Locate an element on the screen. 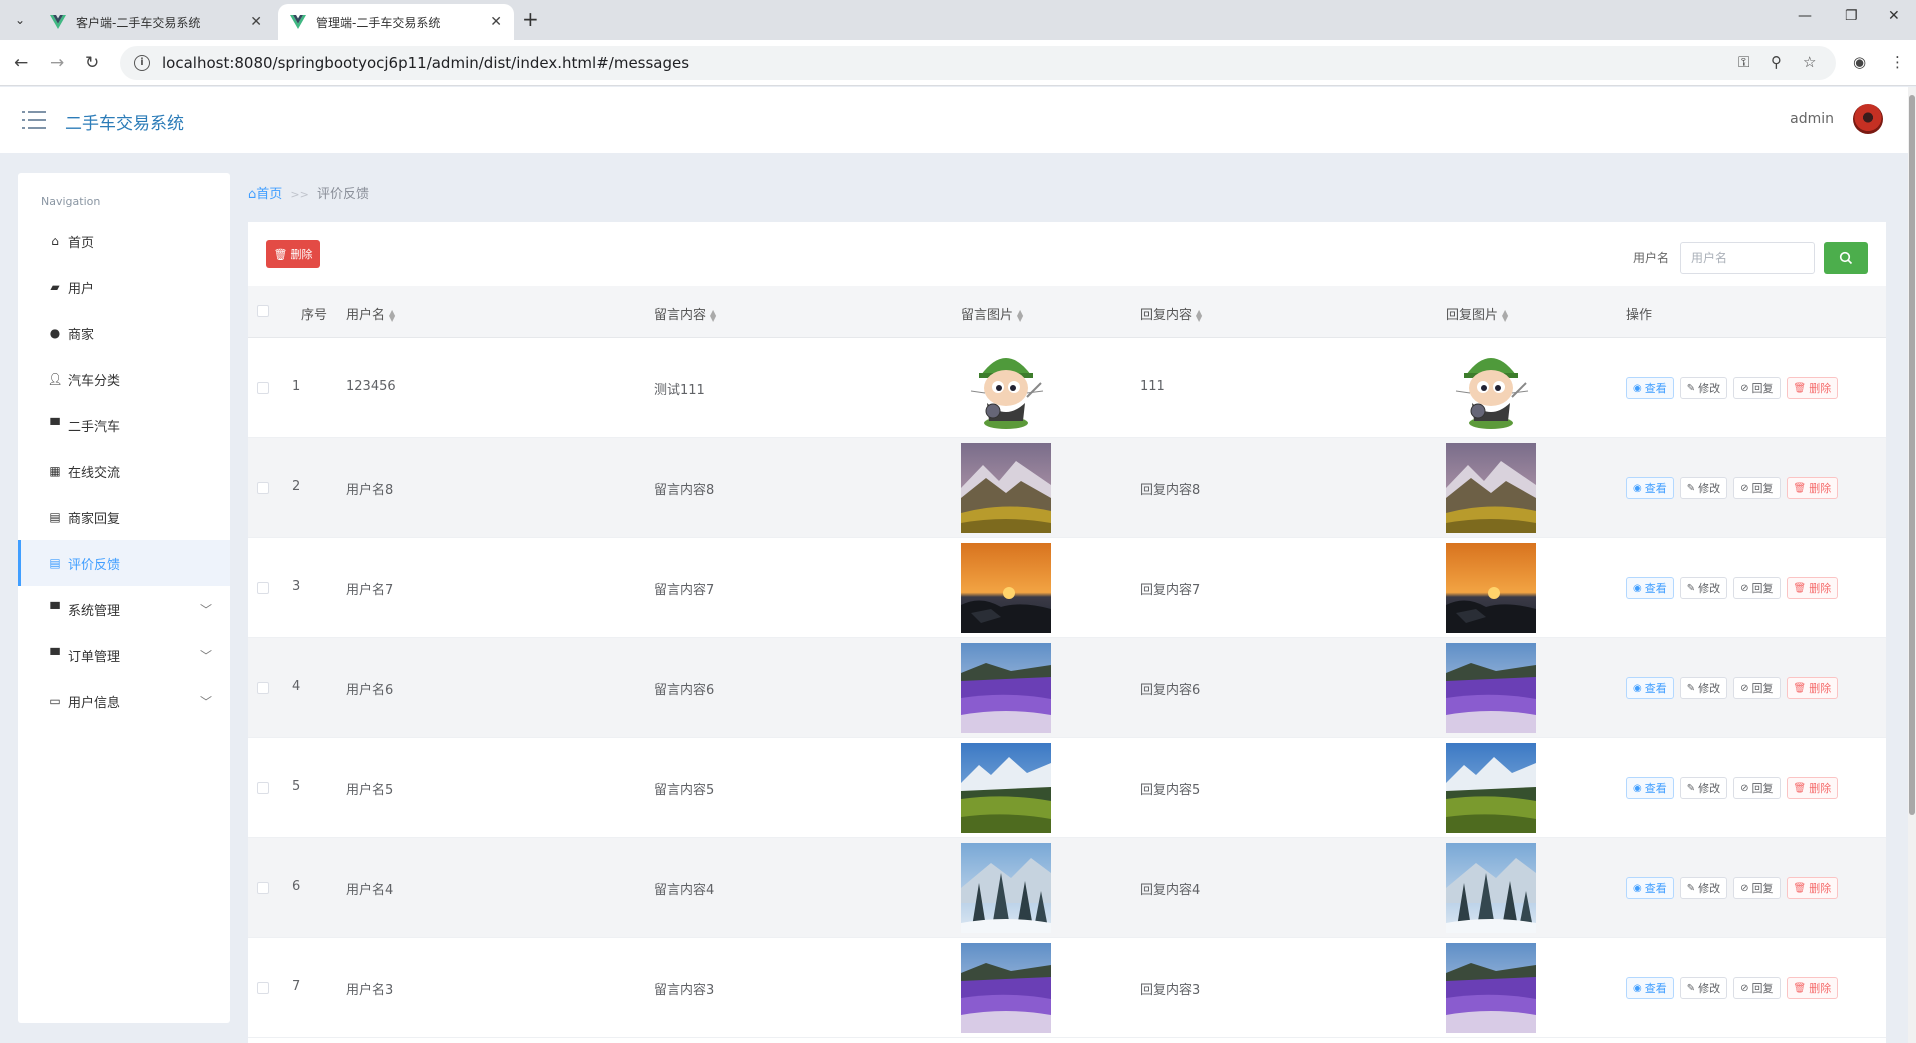  column-content: 留言内容 ▲ ▼ is located at coordinates (685, 313).